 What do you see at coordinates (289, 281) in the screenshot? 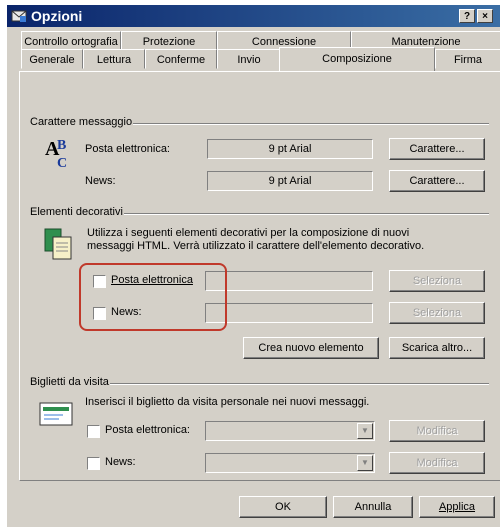
I see `stationery-email-field` at bounding box center [289, 281].